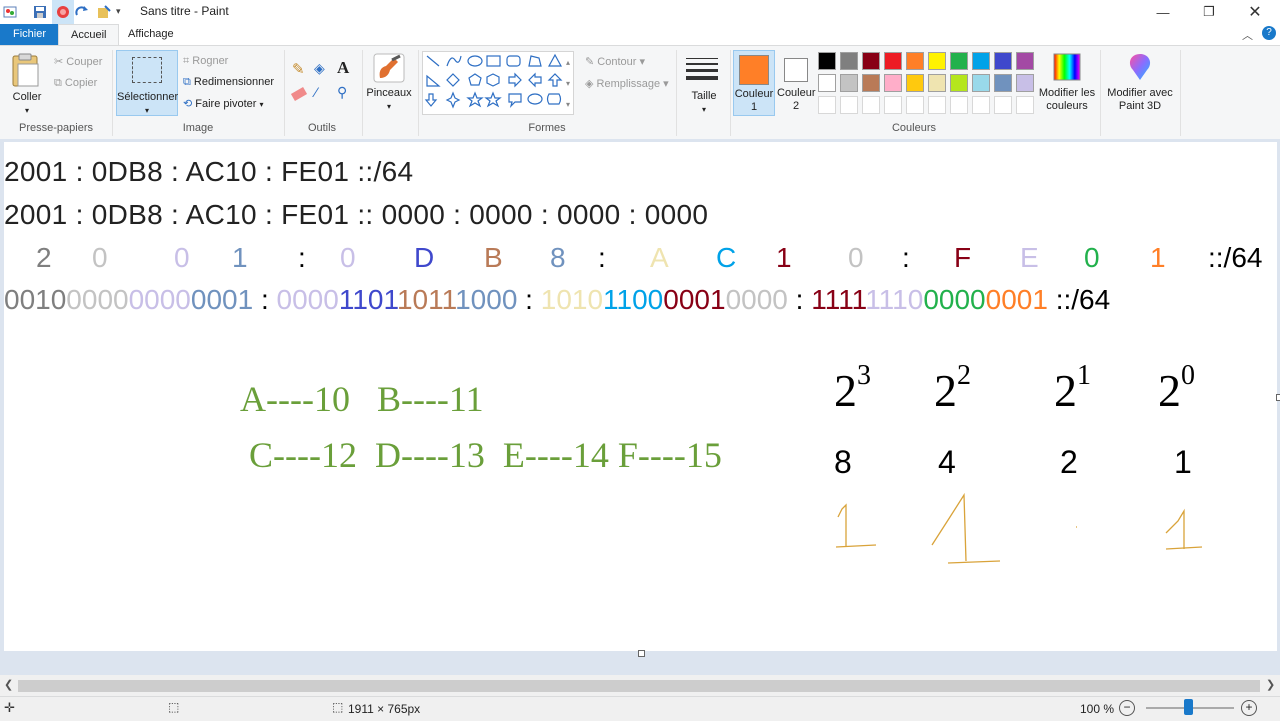 The width and height of the screenshot is (1280, 721). What do you see at coordinates (316, 92) in the screenshot?
I see `color-picker-icon: ⁄` at bounding box center [316, 92].